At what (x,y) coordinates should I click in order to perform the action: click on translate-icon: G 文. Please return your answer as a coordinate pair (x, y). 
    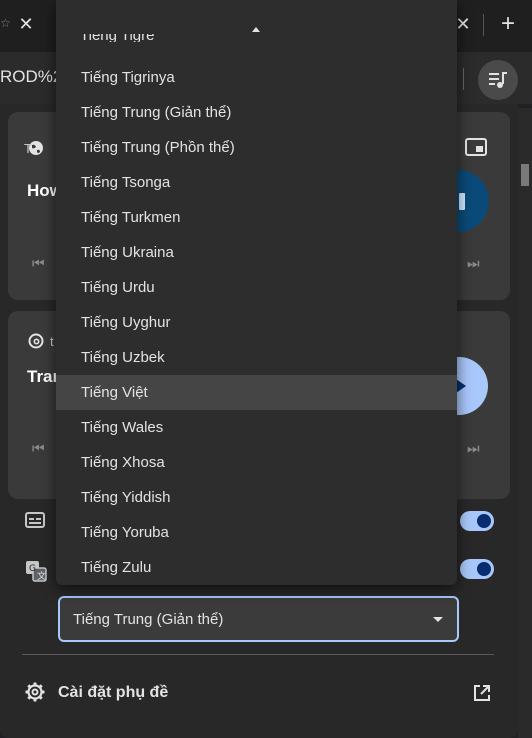
    Looking at the image, I should click on (36, 571).